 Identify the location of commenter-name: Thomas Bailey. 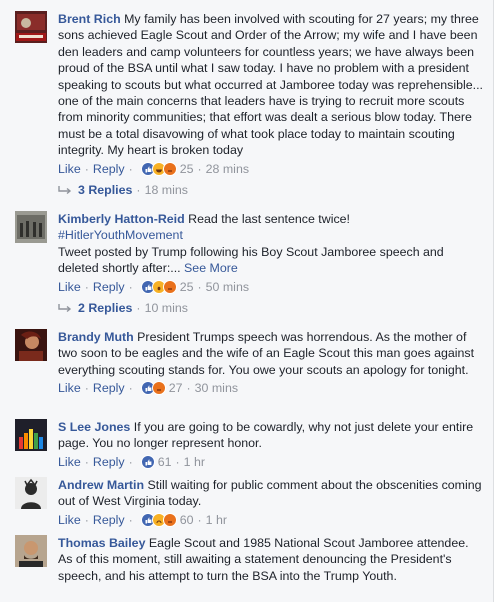
(101, 543).